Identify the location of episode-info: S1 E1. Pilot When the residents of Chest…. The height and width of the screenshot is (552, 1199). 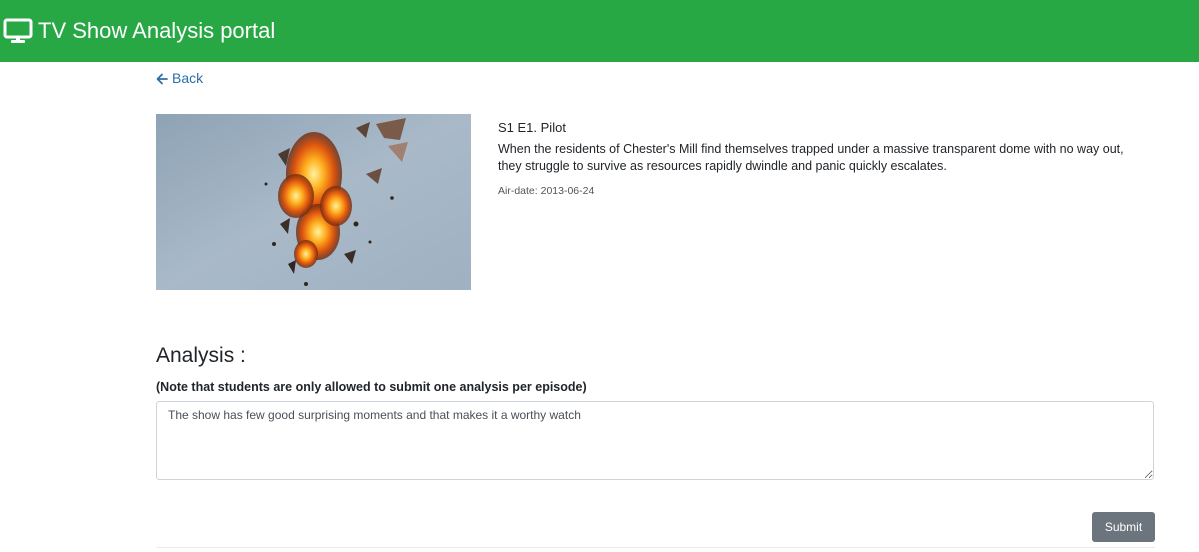
(823, 158).